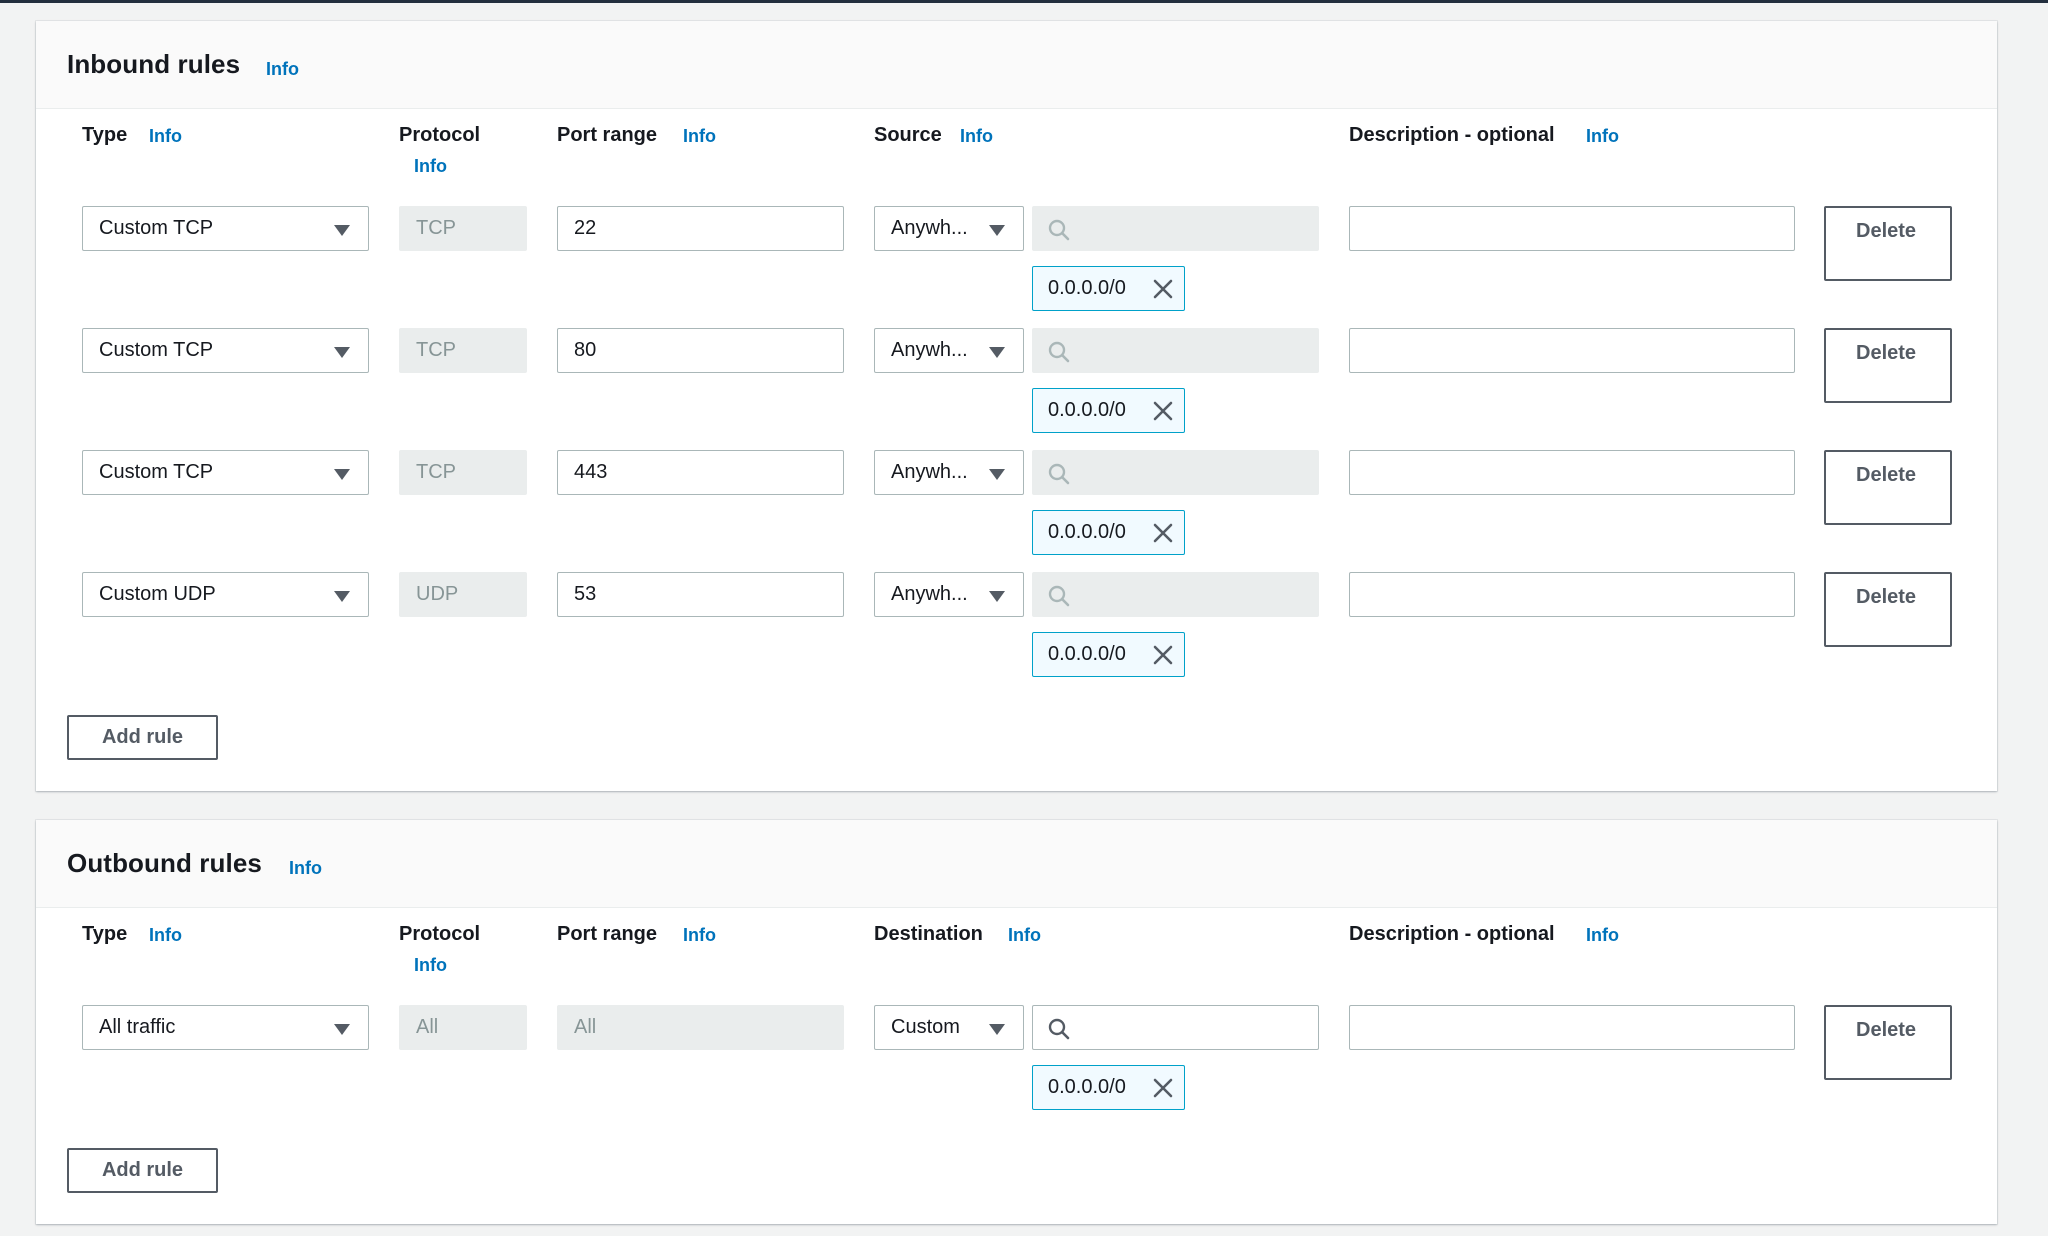 This screenshot has height=1236, width=2048. What do you see at coordinates (1175, 1027) in the screenshot?
I see `destination-search-input` at bounding box center [1175, 1027].